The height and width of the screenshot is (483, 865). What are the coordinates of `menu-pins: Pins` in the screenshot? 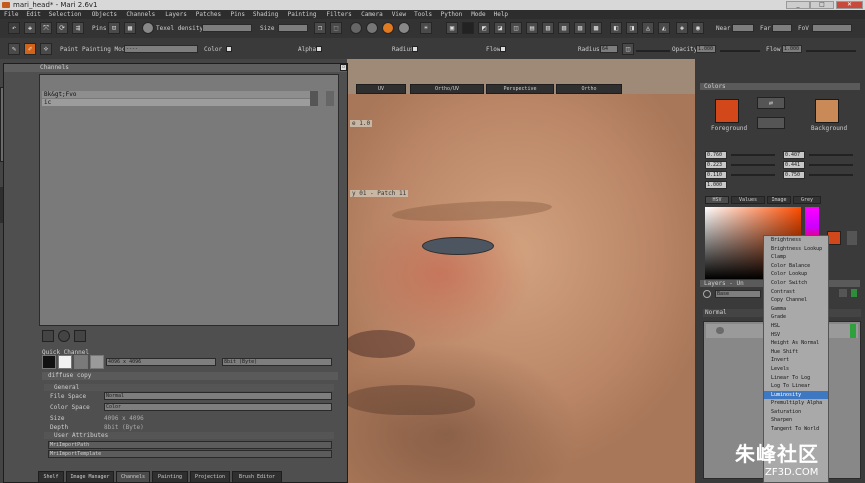 It's located at (238, 14).